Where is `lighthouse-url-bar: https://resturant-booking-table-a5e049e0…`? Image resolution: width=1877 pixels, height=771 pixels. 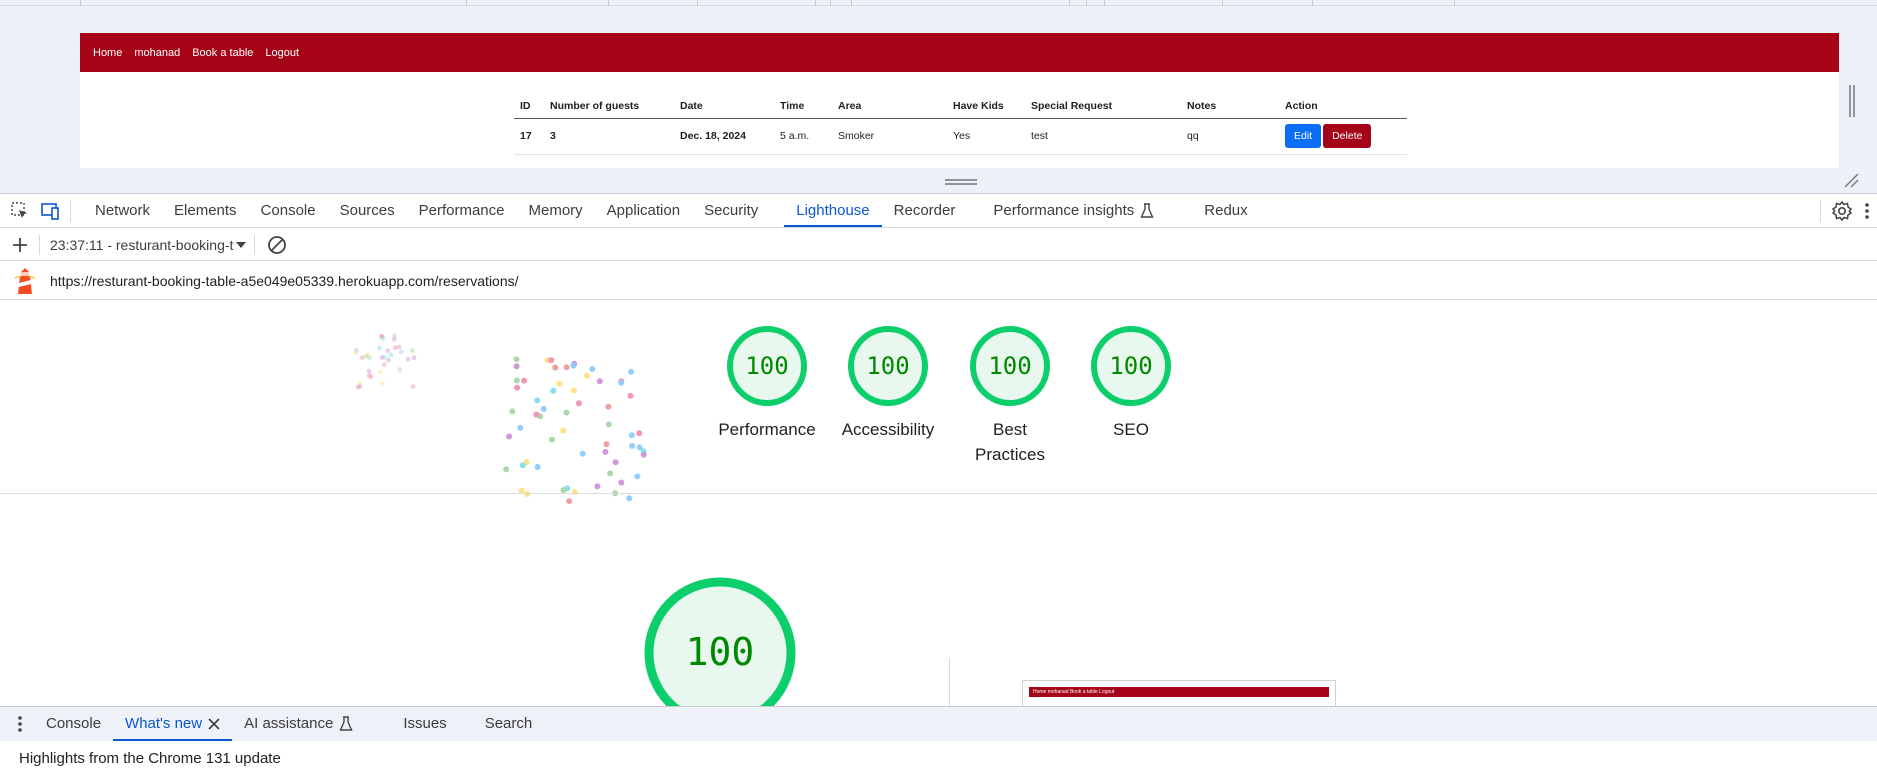 lighthouse-url-bar: https://resturant-booking-table-a5e049e0… is located at coordinates (938, 281).